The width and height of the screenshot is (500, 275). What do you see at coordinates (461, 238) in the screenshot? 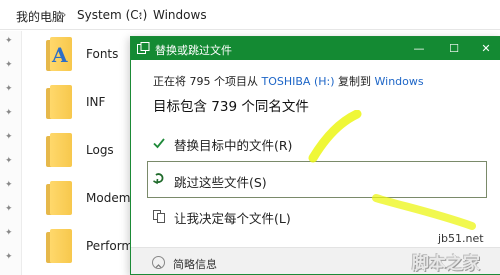
I see `watermark-site: jb51.net` at bounding box center [461, 238].